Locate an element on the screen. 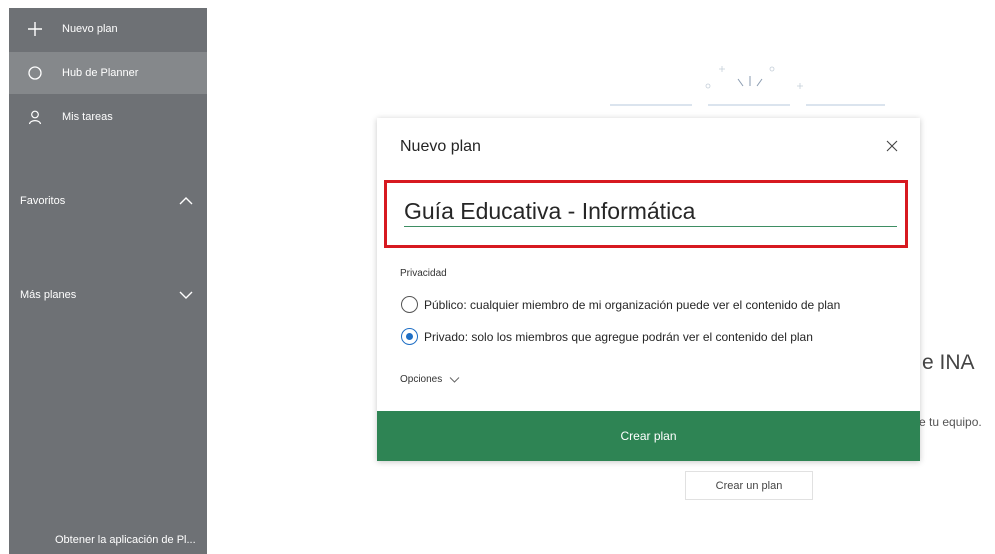  sidebar-item-label: Nuevo plan is located at coordinates (90, 29).